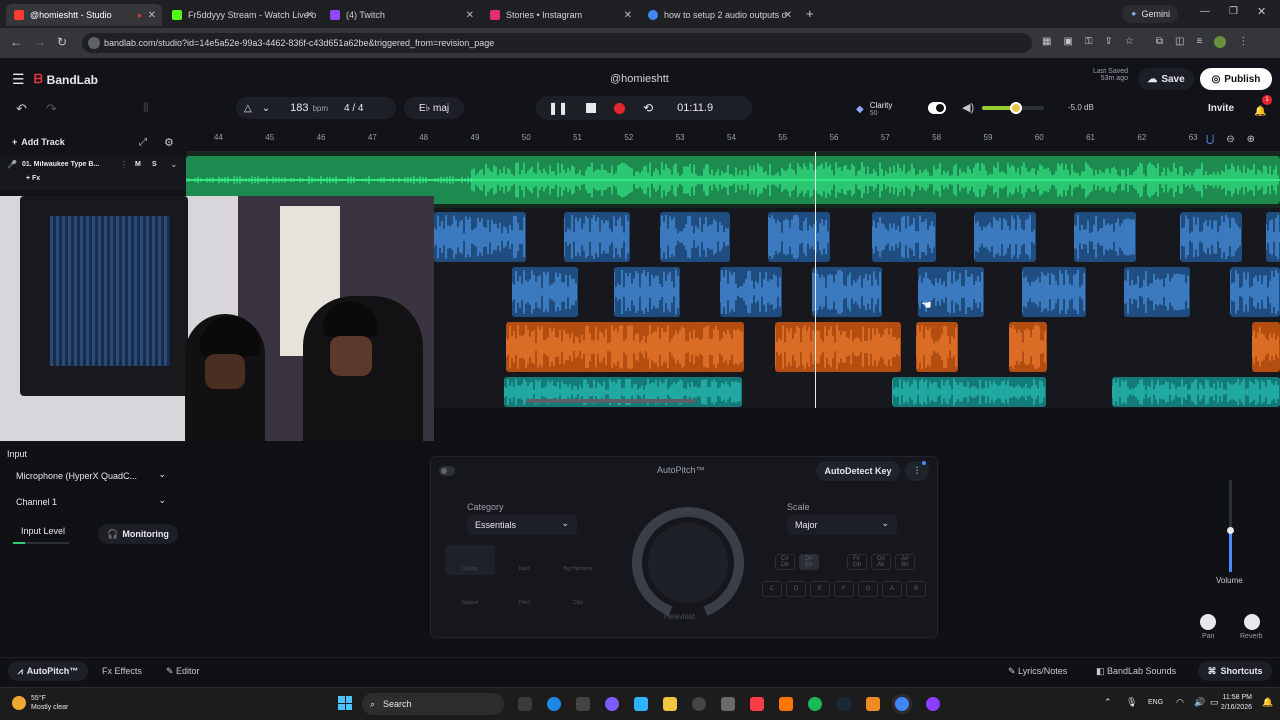  Describe the element at coordinates (40, 703) in the screenshot. I see `weather-widget: 55°F Mostly clear` at that location.